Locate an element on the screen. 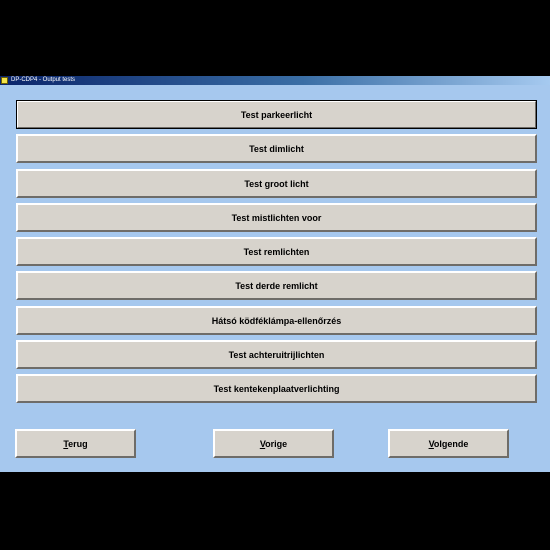 The height and width of the screenshot is (550, 550). button-label: Test derde remlicht is located at coordinates (276, 285).